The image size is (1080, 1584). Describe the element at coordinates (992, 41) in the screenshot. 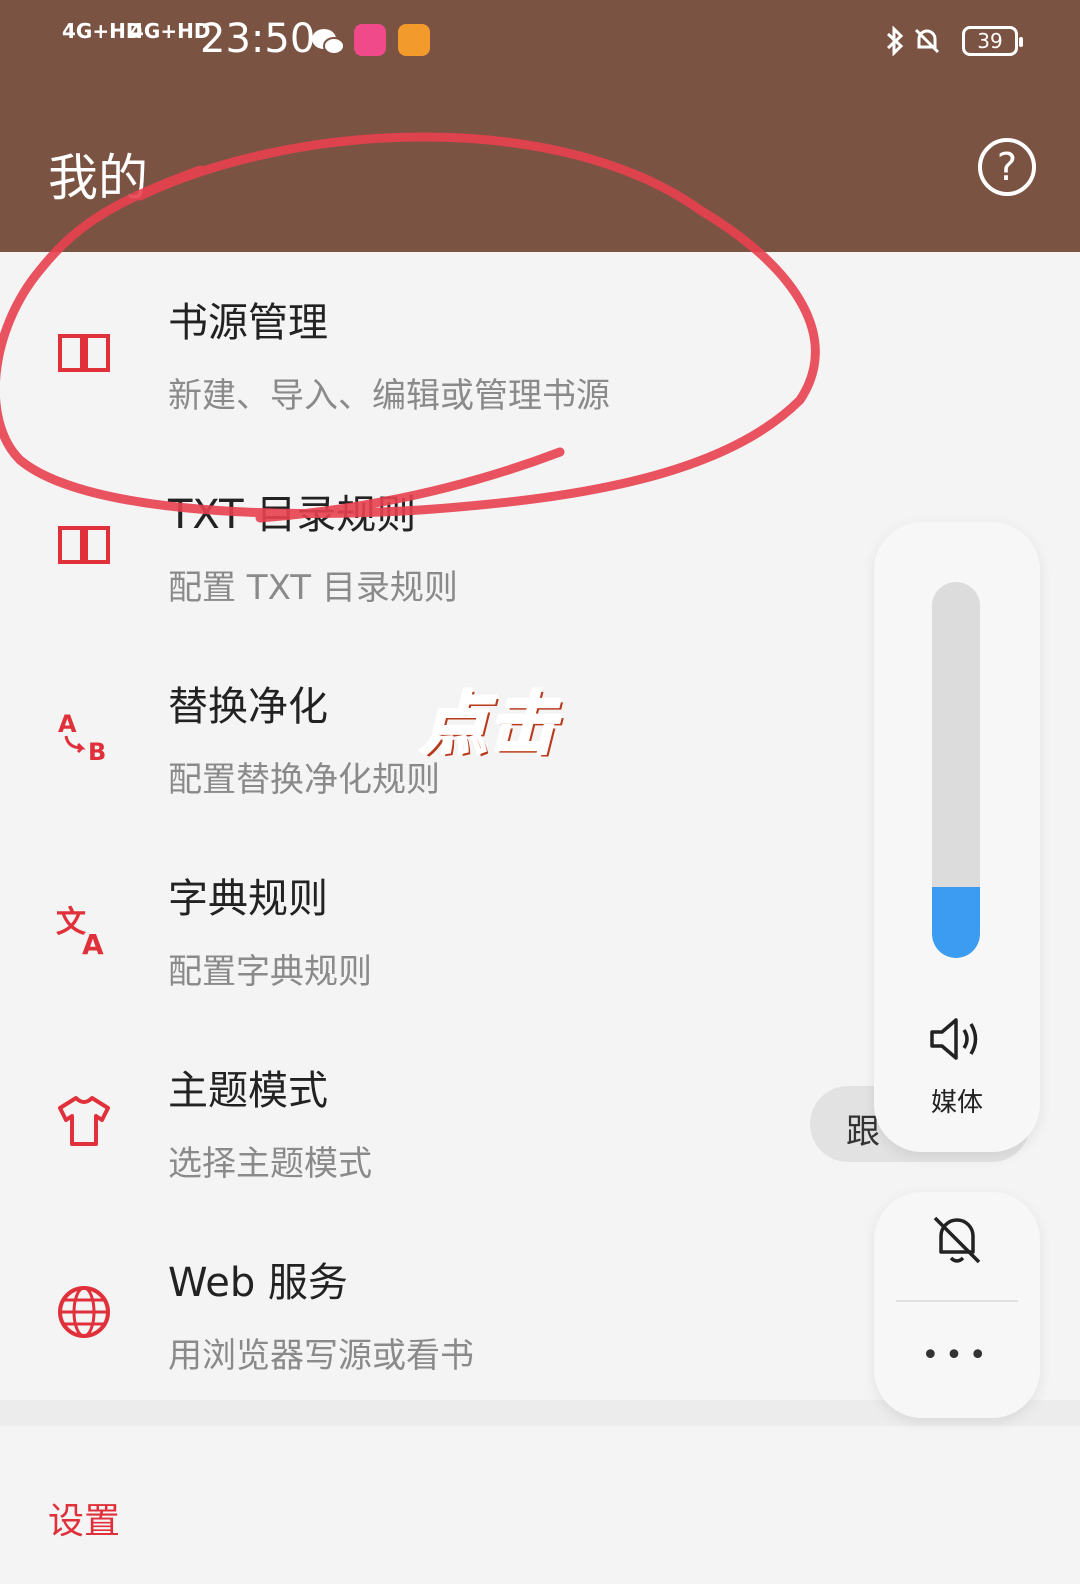

I see `battery-indicator: 39` at that location.